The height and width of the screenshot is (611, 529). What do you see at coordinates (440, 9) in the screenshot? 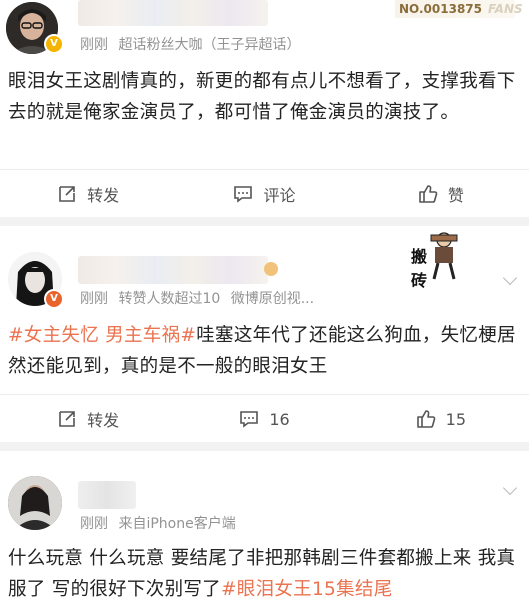
I see `fans-number: NO.0013875` at bounding box center [440, 9].